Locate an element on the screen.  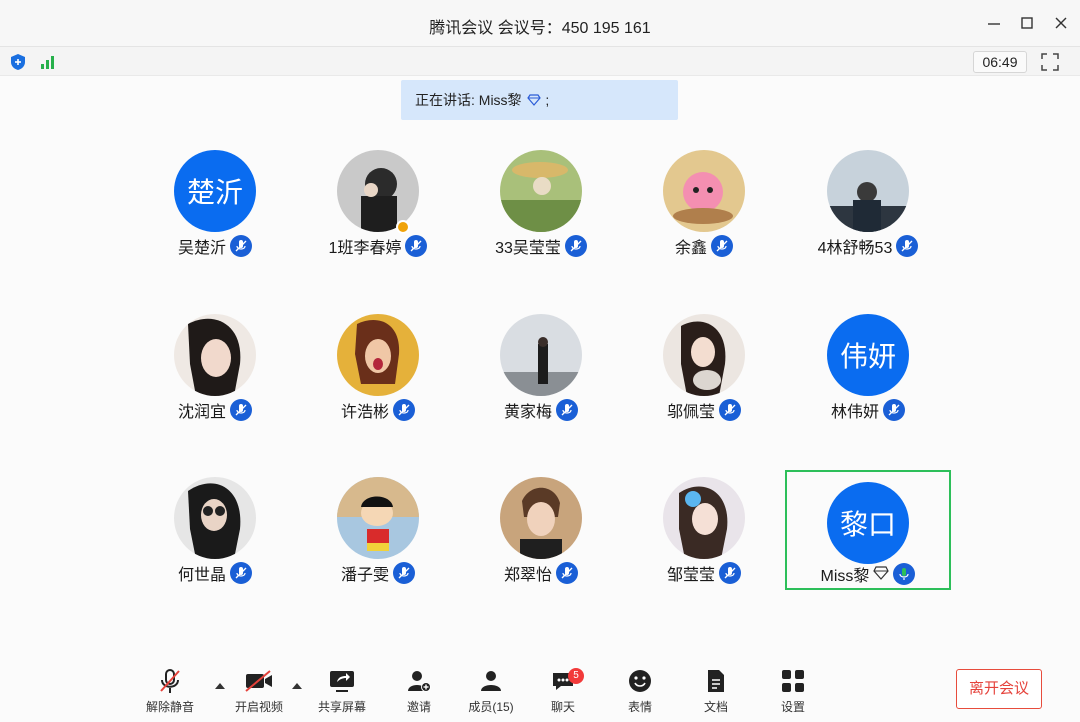
status-bar: 06:49 is located at coordinates (540, 61).